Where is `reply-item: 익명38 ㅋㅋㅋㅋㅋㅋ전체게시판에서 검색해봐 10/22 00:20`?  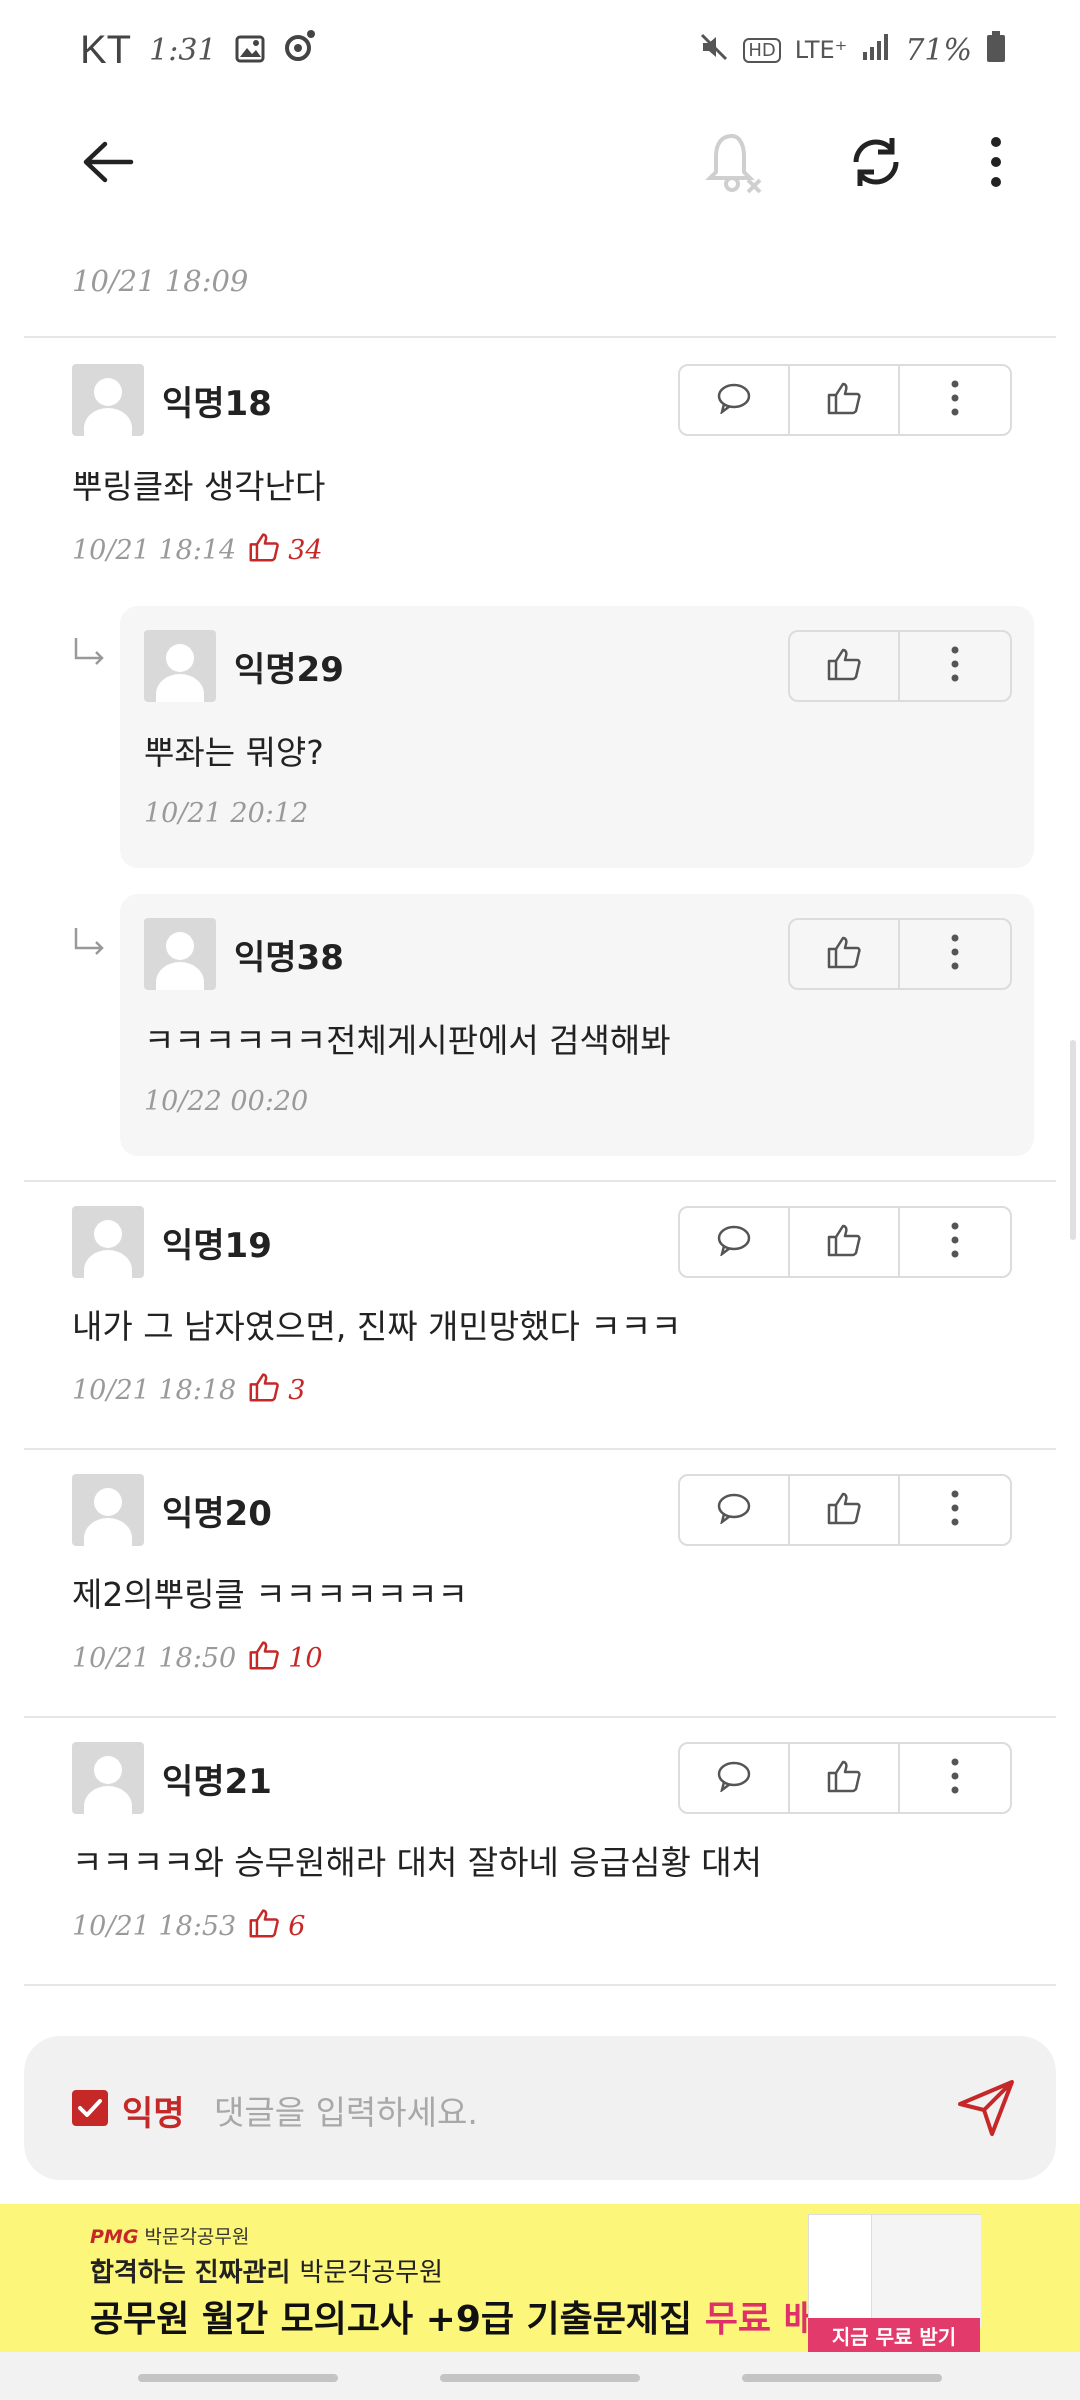
reply-item: 익명38 ㅋㅋㅋㅋㅋㅋ전체게시판에서 검색해봐 10/22 00:20 is located at coordinates (577, 1025).